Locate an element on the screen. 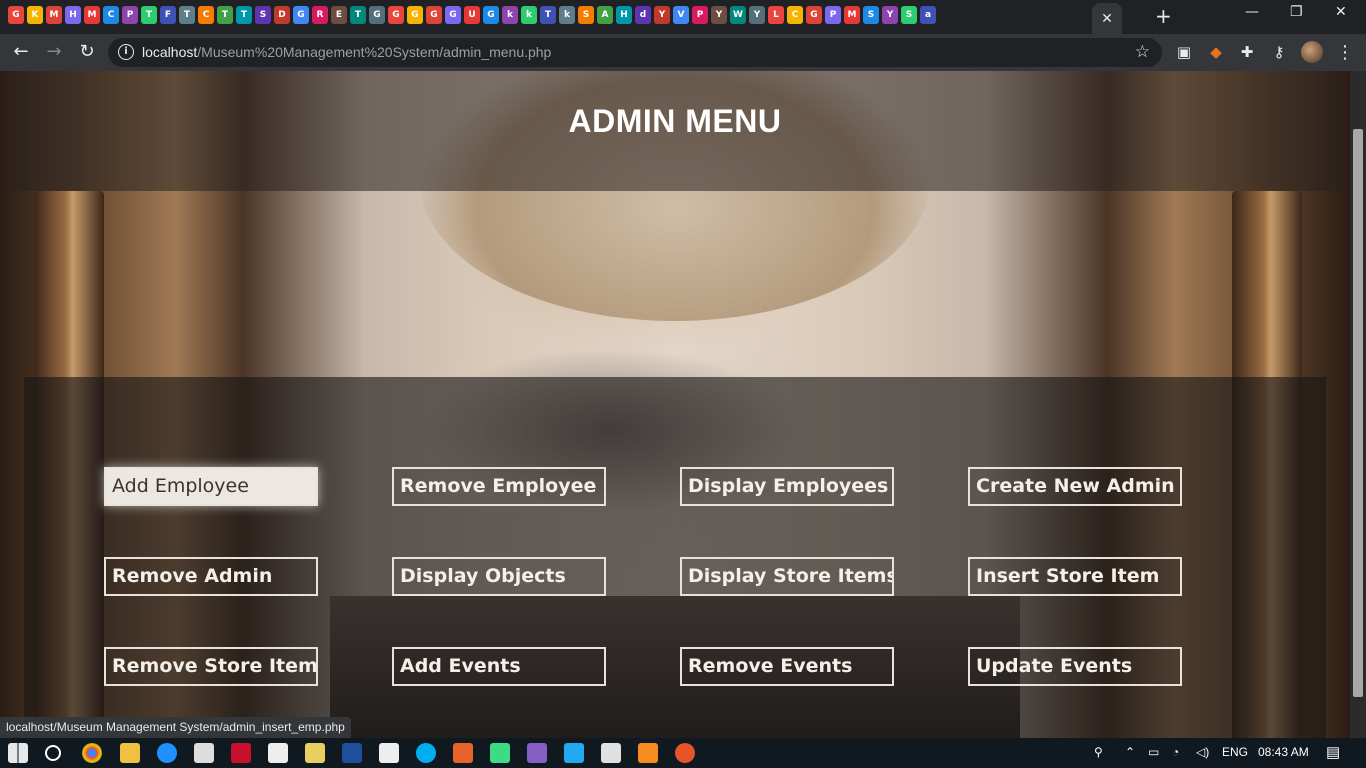 This screenshot has width=1366, height=768. tray-chevron-icon: ⌃ is located at coordinates (1130, 752).